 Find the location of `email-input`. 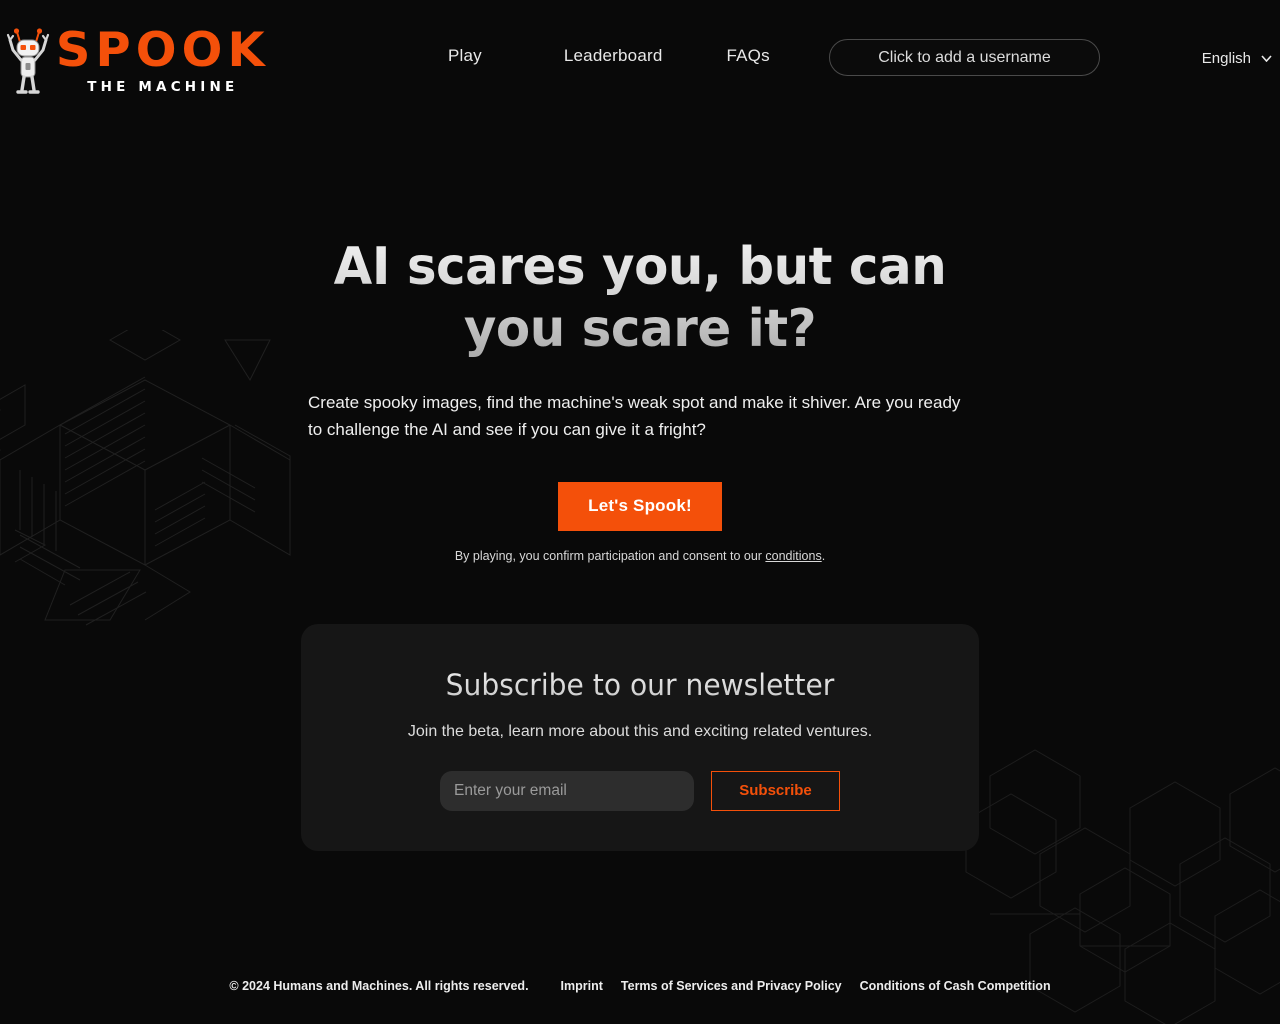

email-input is located at coordinates (567, 790).